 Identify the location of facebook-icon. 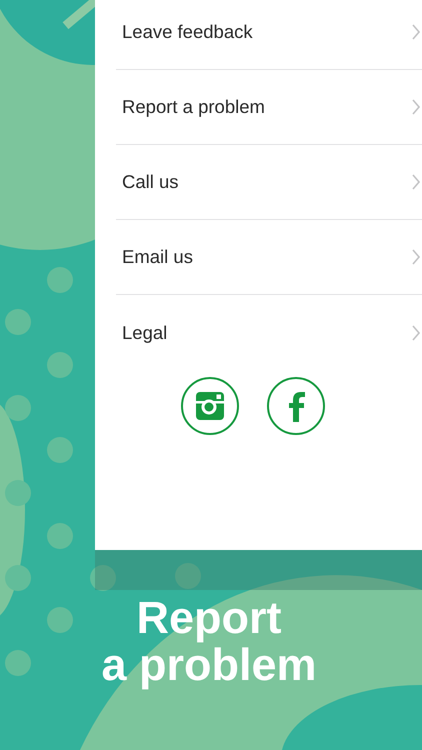
(296, 406).